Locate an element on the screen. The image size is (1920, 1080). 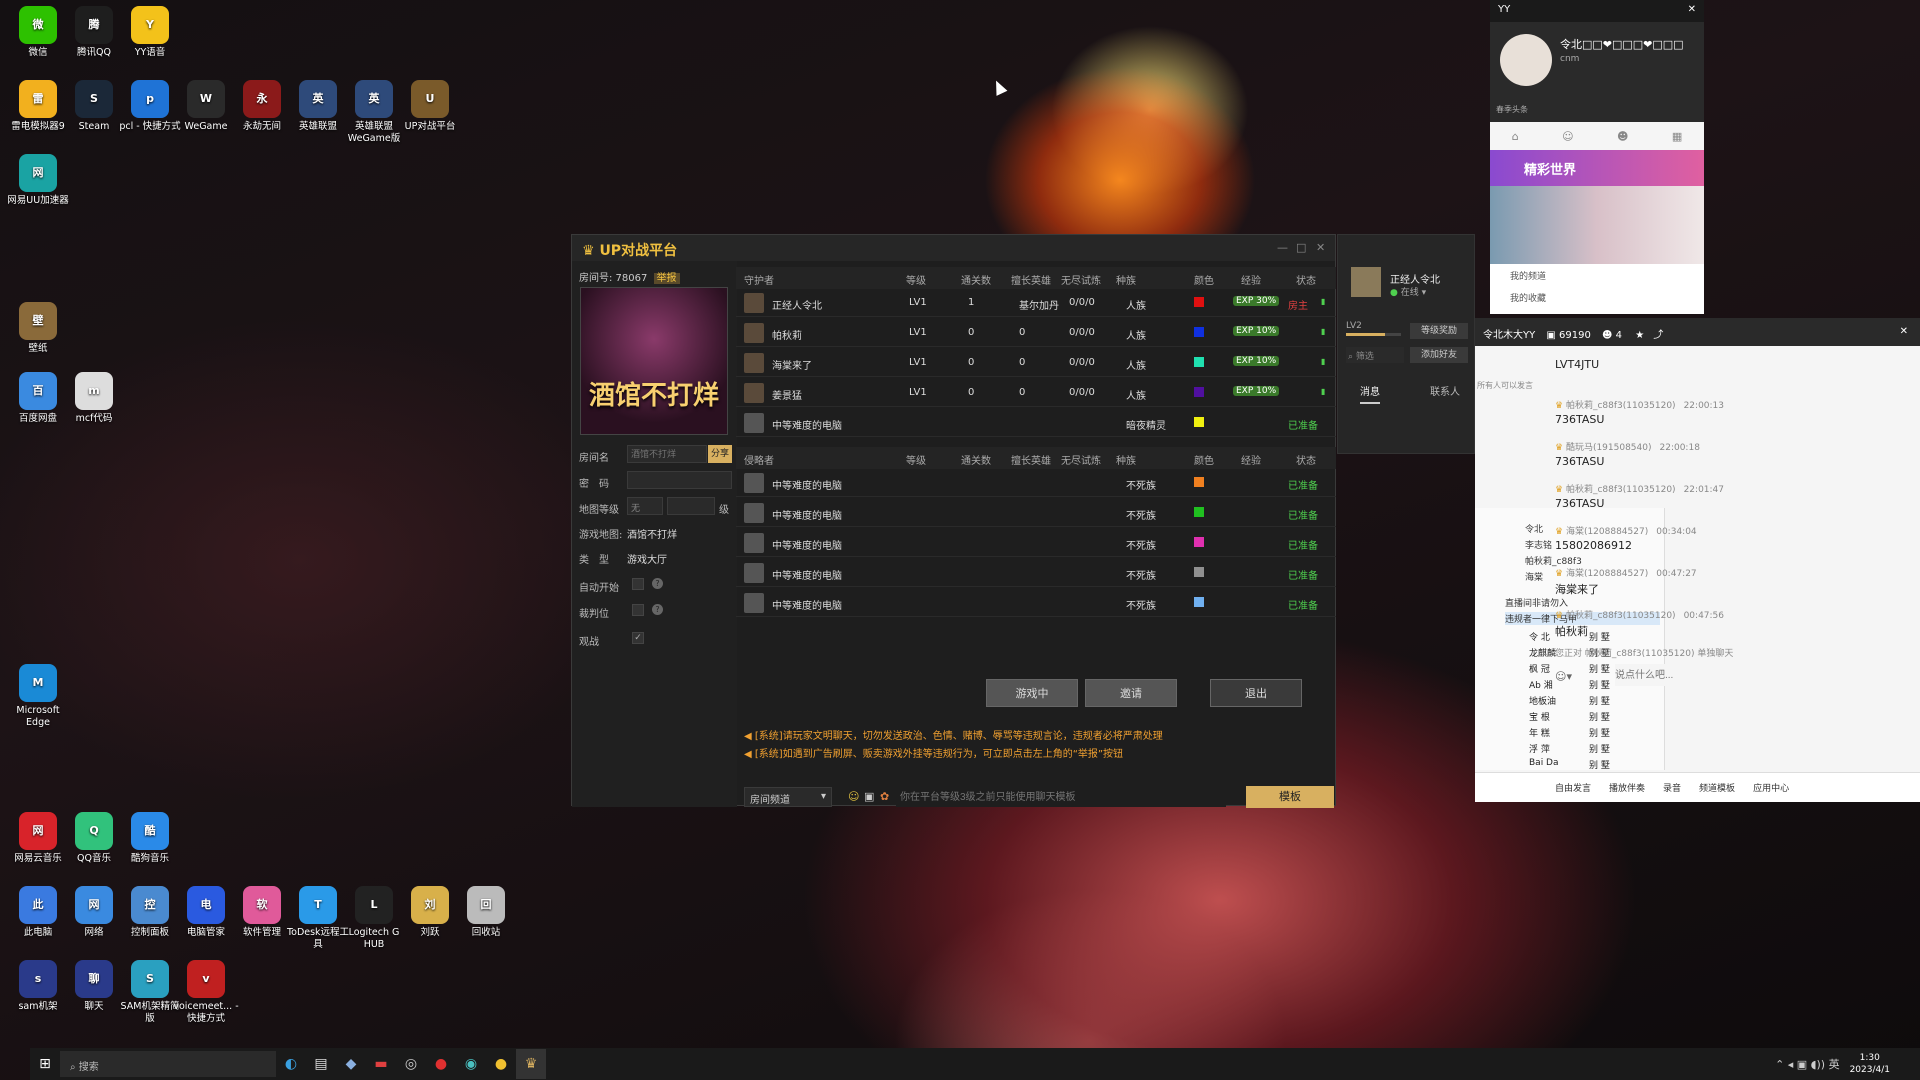
home-icon: ⌂ is located at coordinates (1515, 136).